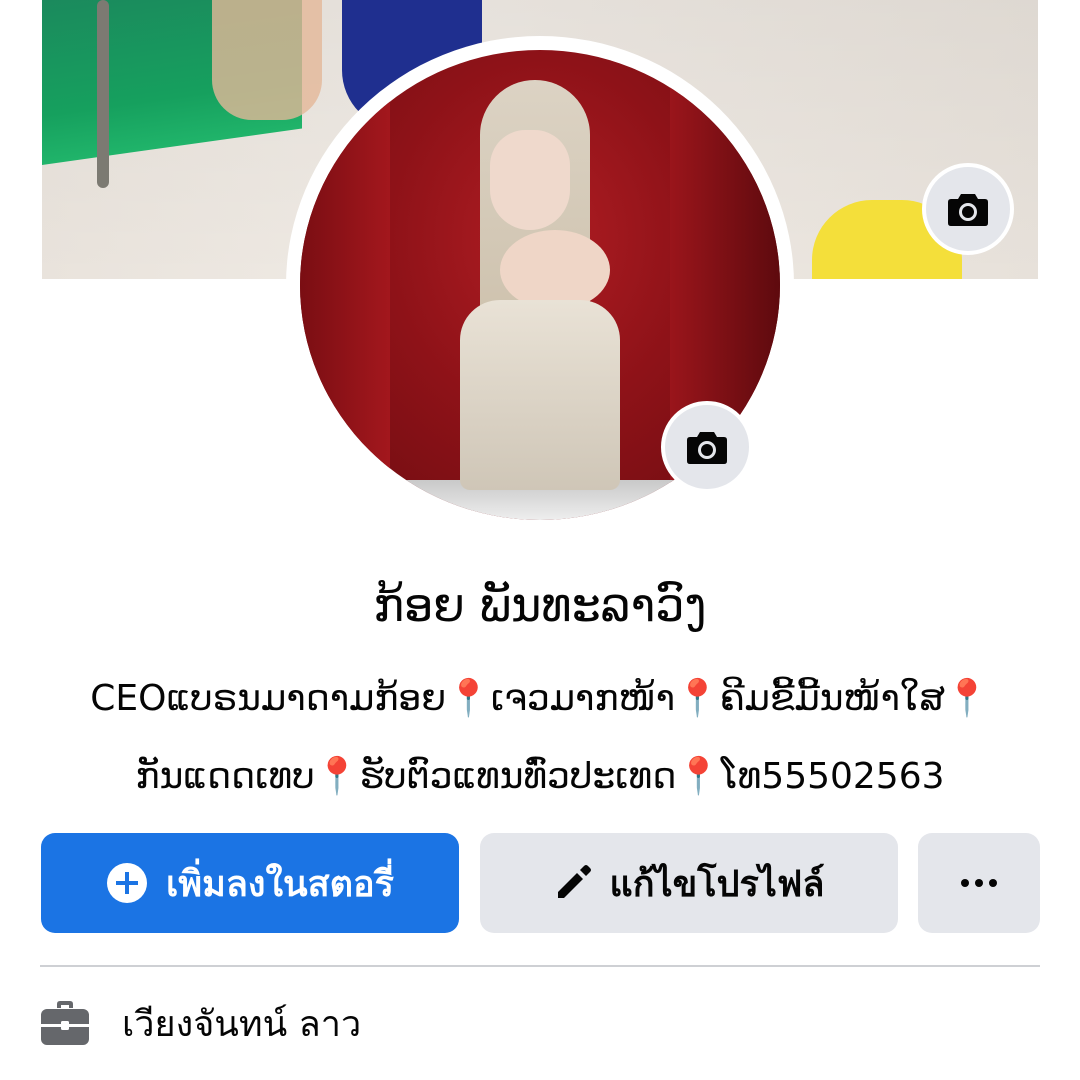  I want to click on add-to-story-button: เพิ่มลงในสตอรี่, so click(250, 883).